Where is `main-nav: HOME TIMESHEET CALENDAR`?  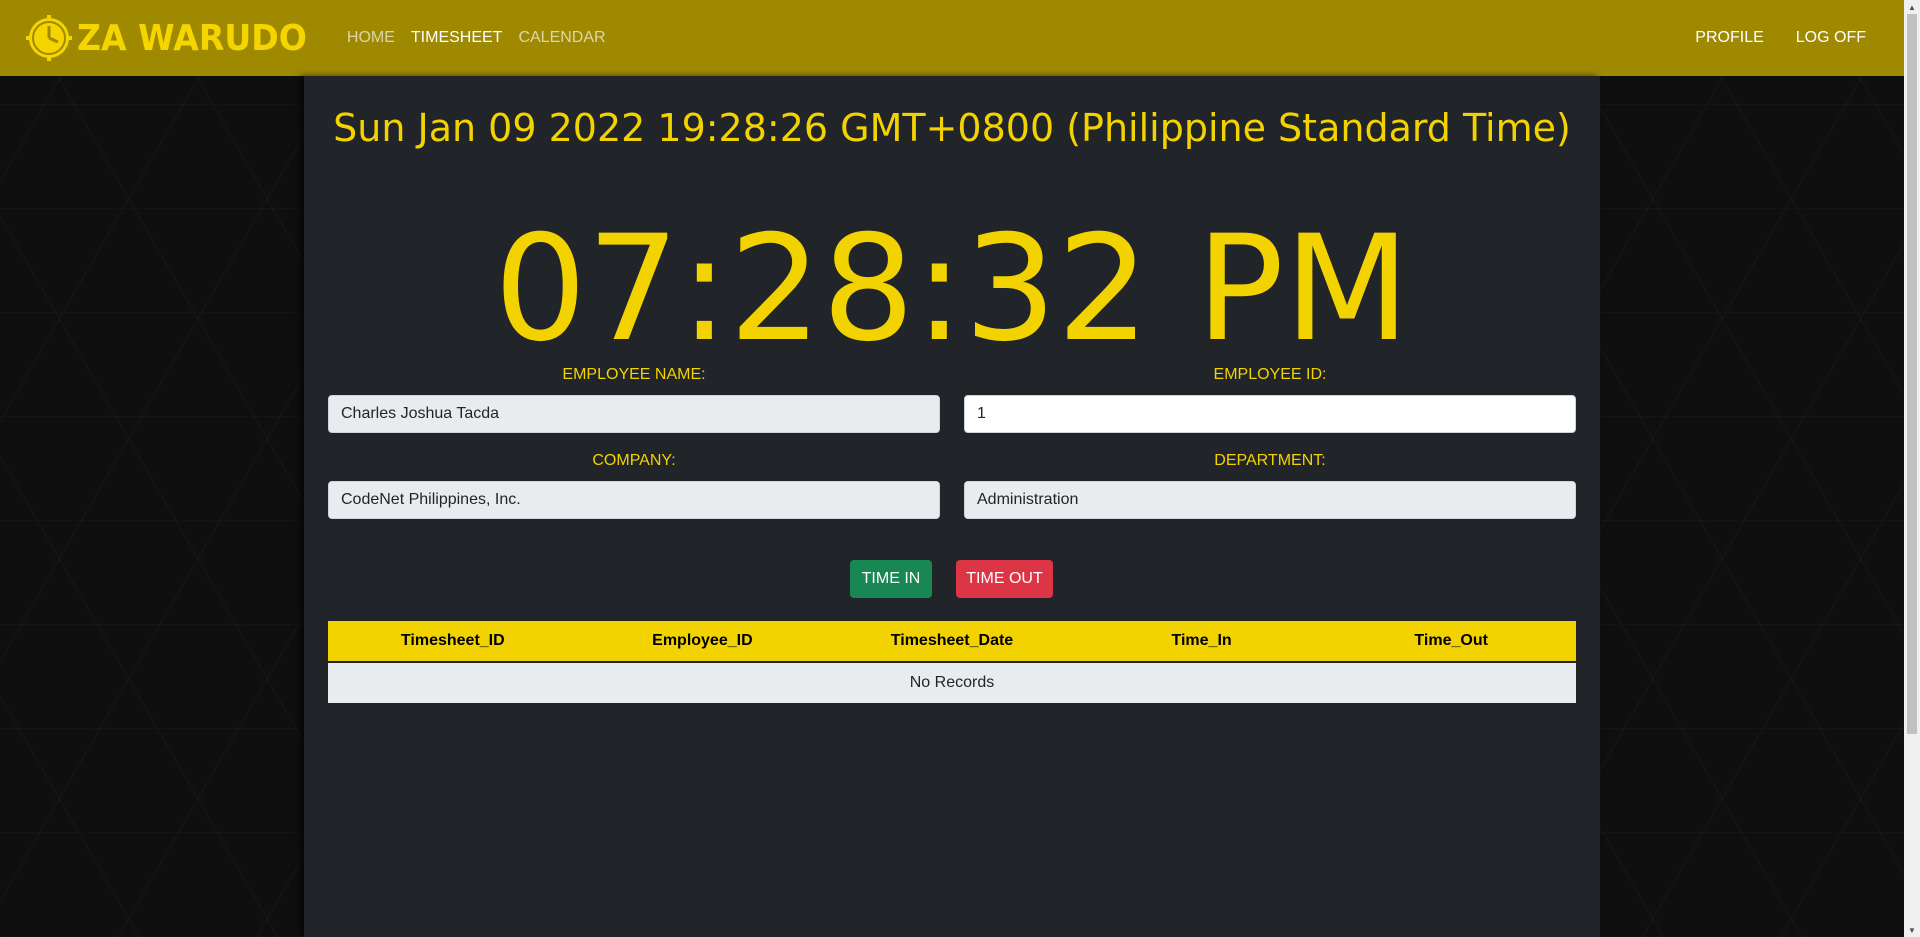
main-nav: HOME TIMESHEET CALENDAR is located at coordinates (476, 38).